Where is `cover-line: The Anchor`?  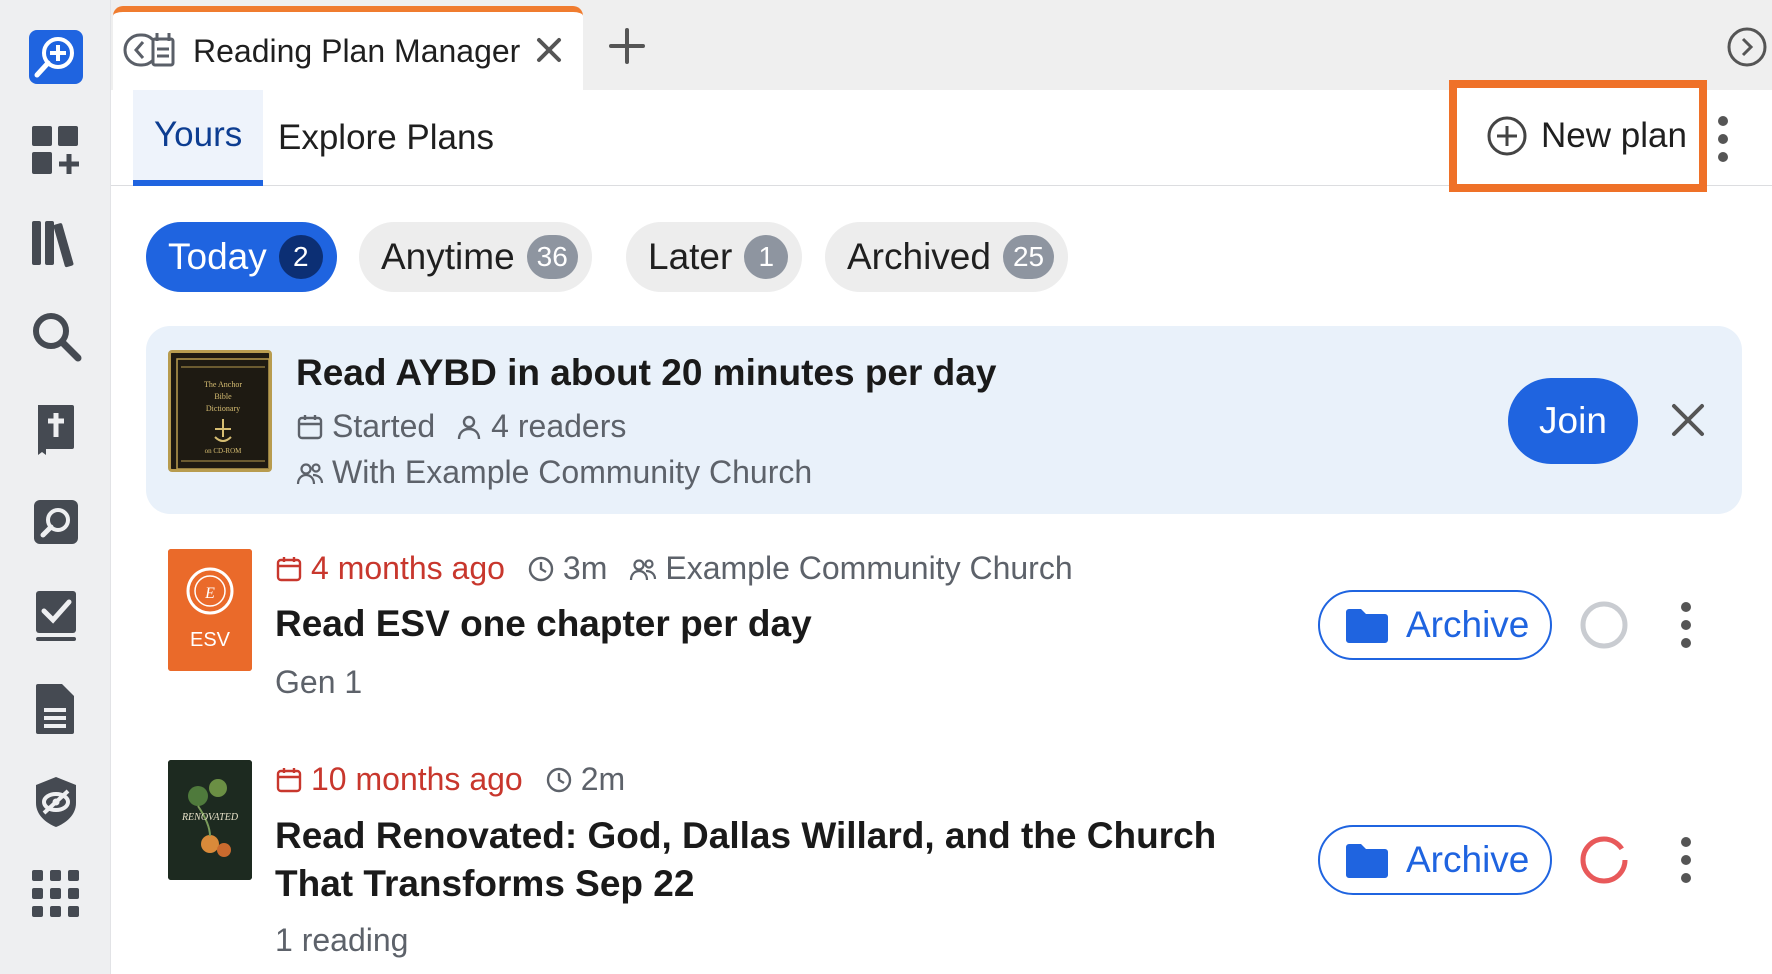
cover-line: The Anchor is located at coordinates (223, 384).